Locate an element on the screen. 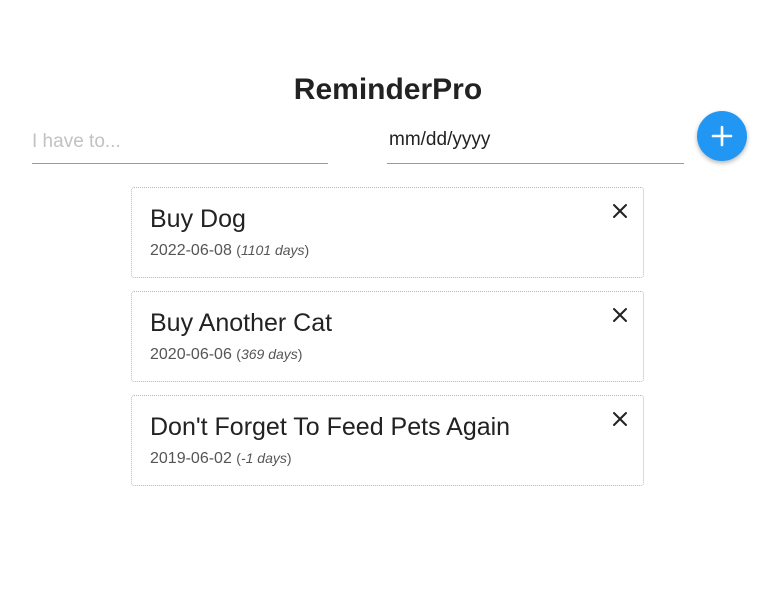  reminder-days: (1101 days) is located at coordinates (273, 250).